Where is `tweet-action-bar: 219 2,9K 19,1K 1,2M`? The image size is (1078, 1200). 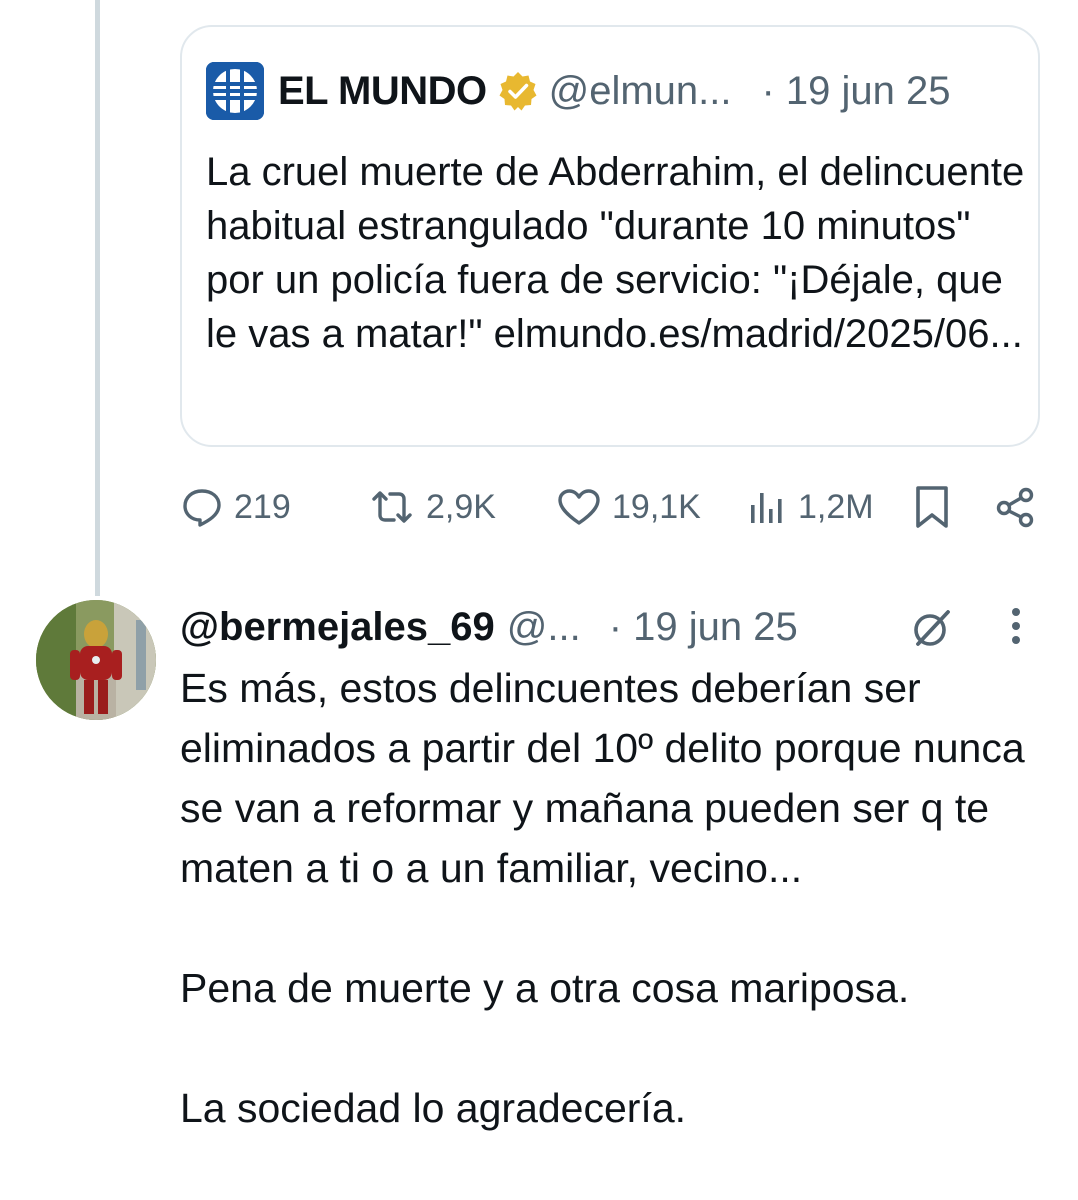
tweet-action-bar: 219 2,9K 19,1K 1,2M is located at coordinates (610, 507).